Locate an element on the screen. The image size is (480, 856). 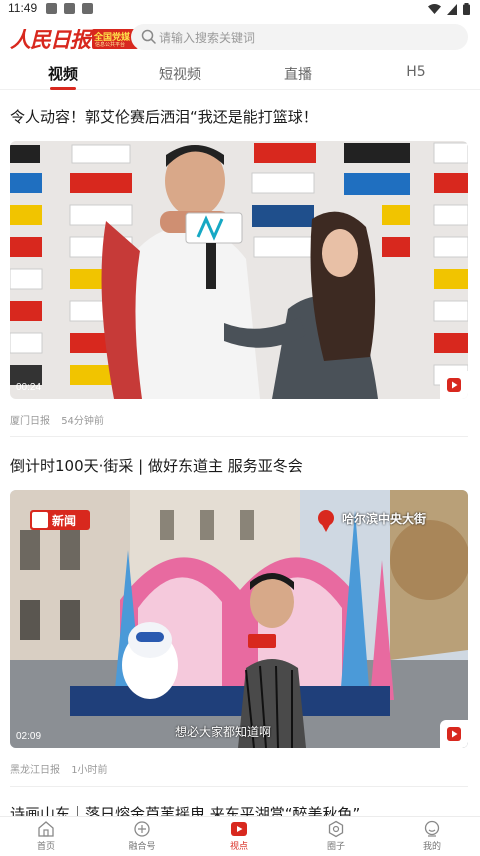
feed-item-meta: 黑龙江日报 1小时前 is located at coordinates (59, 768).